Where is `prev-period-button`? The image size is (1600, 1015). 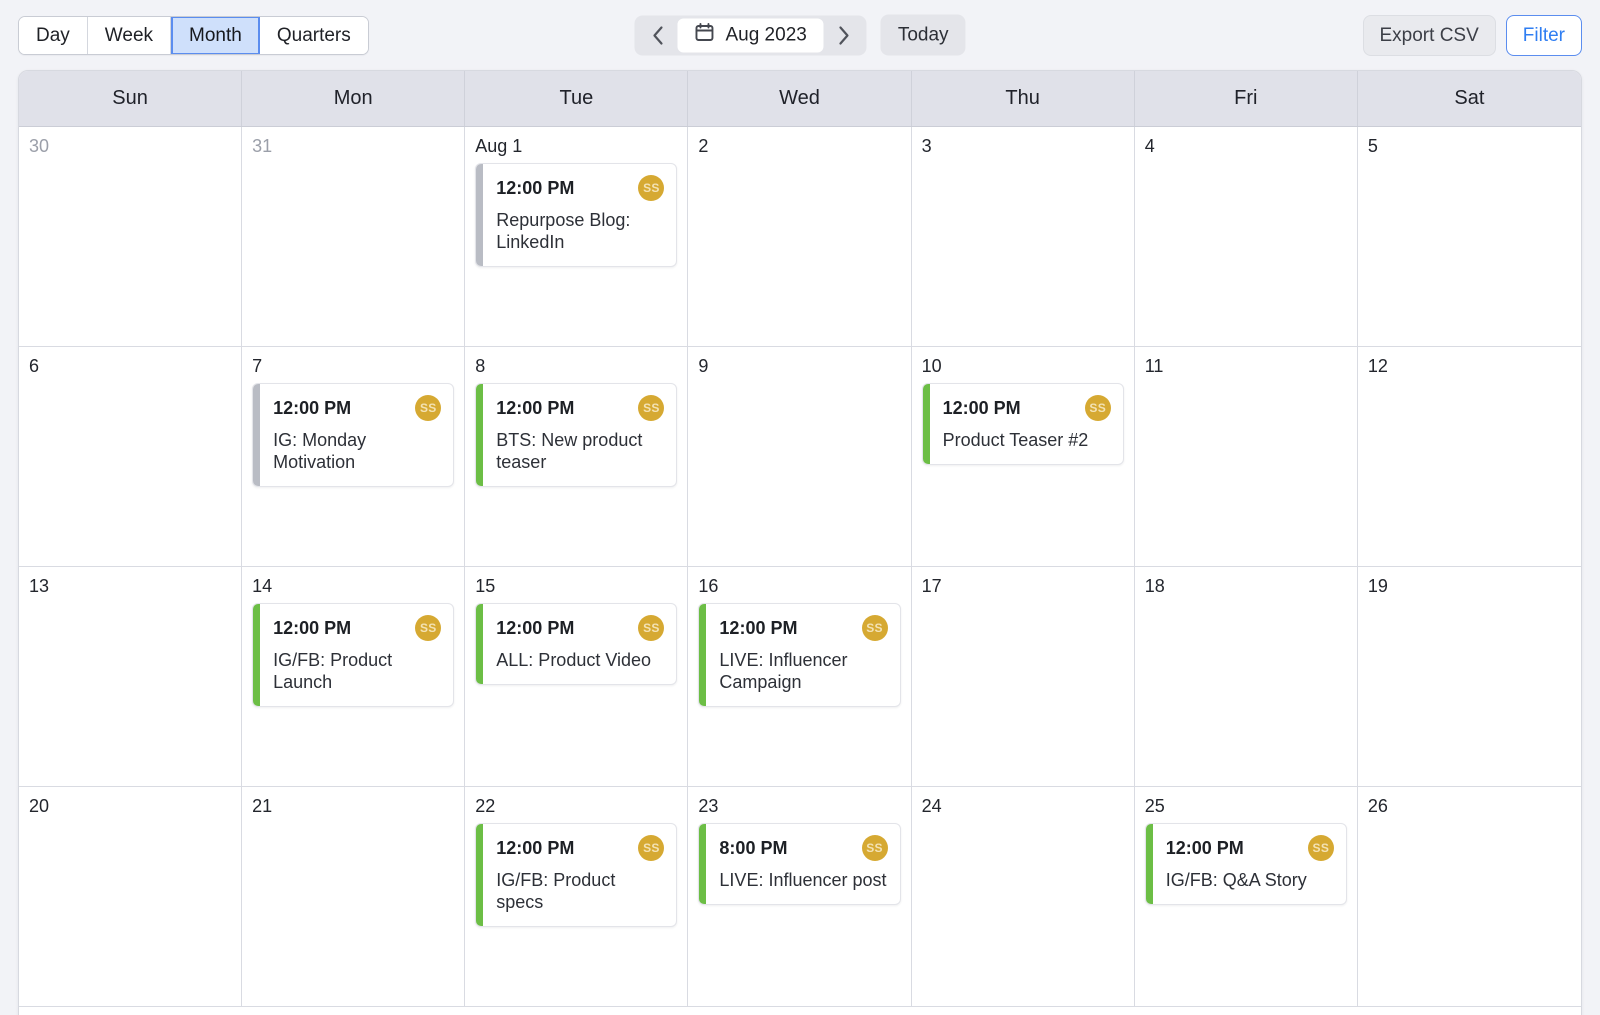
prev-period-button is located at coordinates (657, 35).